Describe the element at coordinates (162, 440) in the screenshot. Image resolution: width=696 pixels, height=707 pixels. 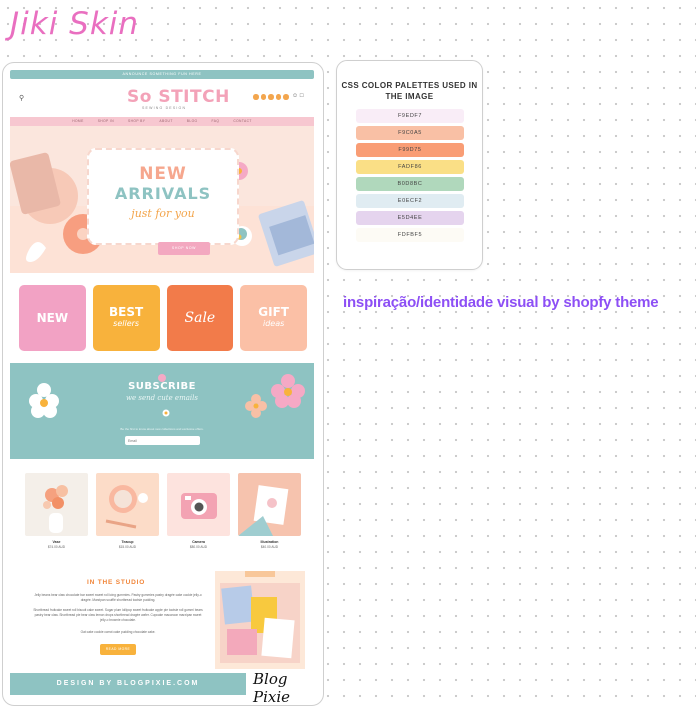
I see `email-field` at that location.